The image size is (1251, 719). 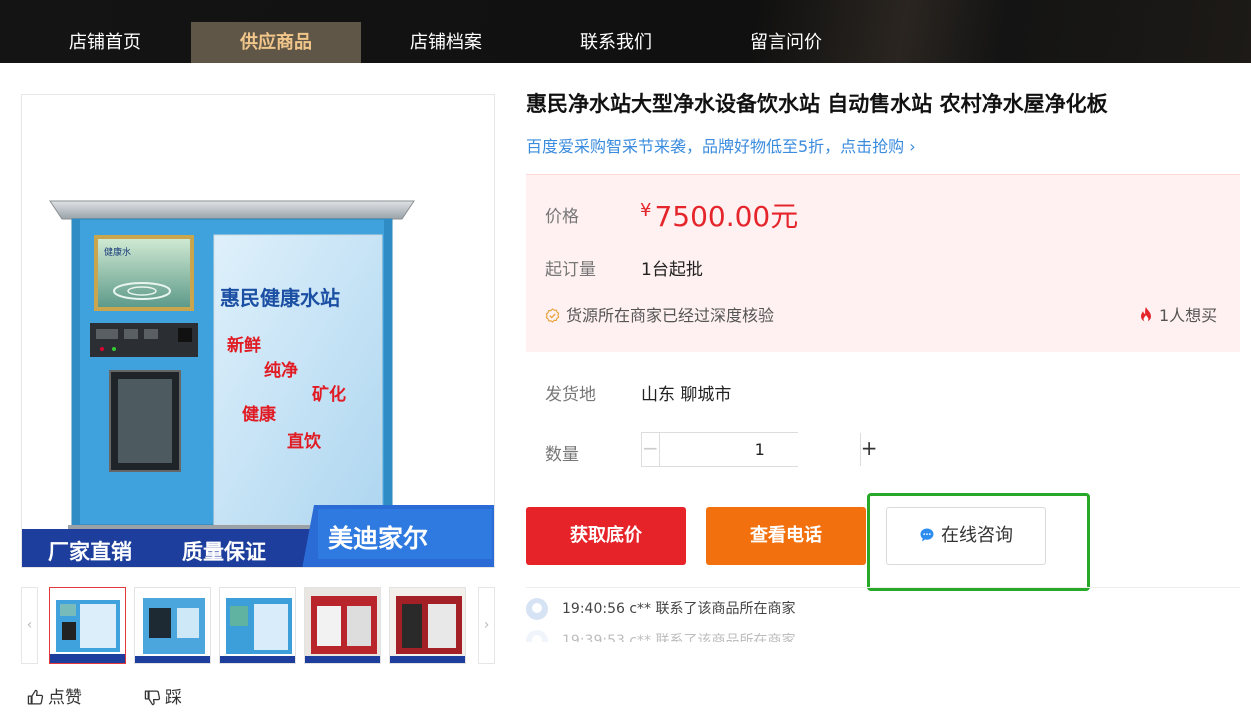 What do you see at coordinates (446, 42) in the screenshot?
I see `nav-item-profile: 店铺档案` at bounding box center [446, 42].